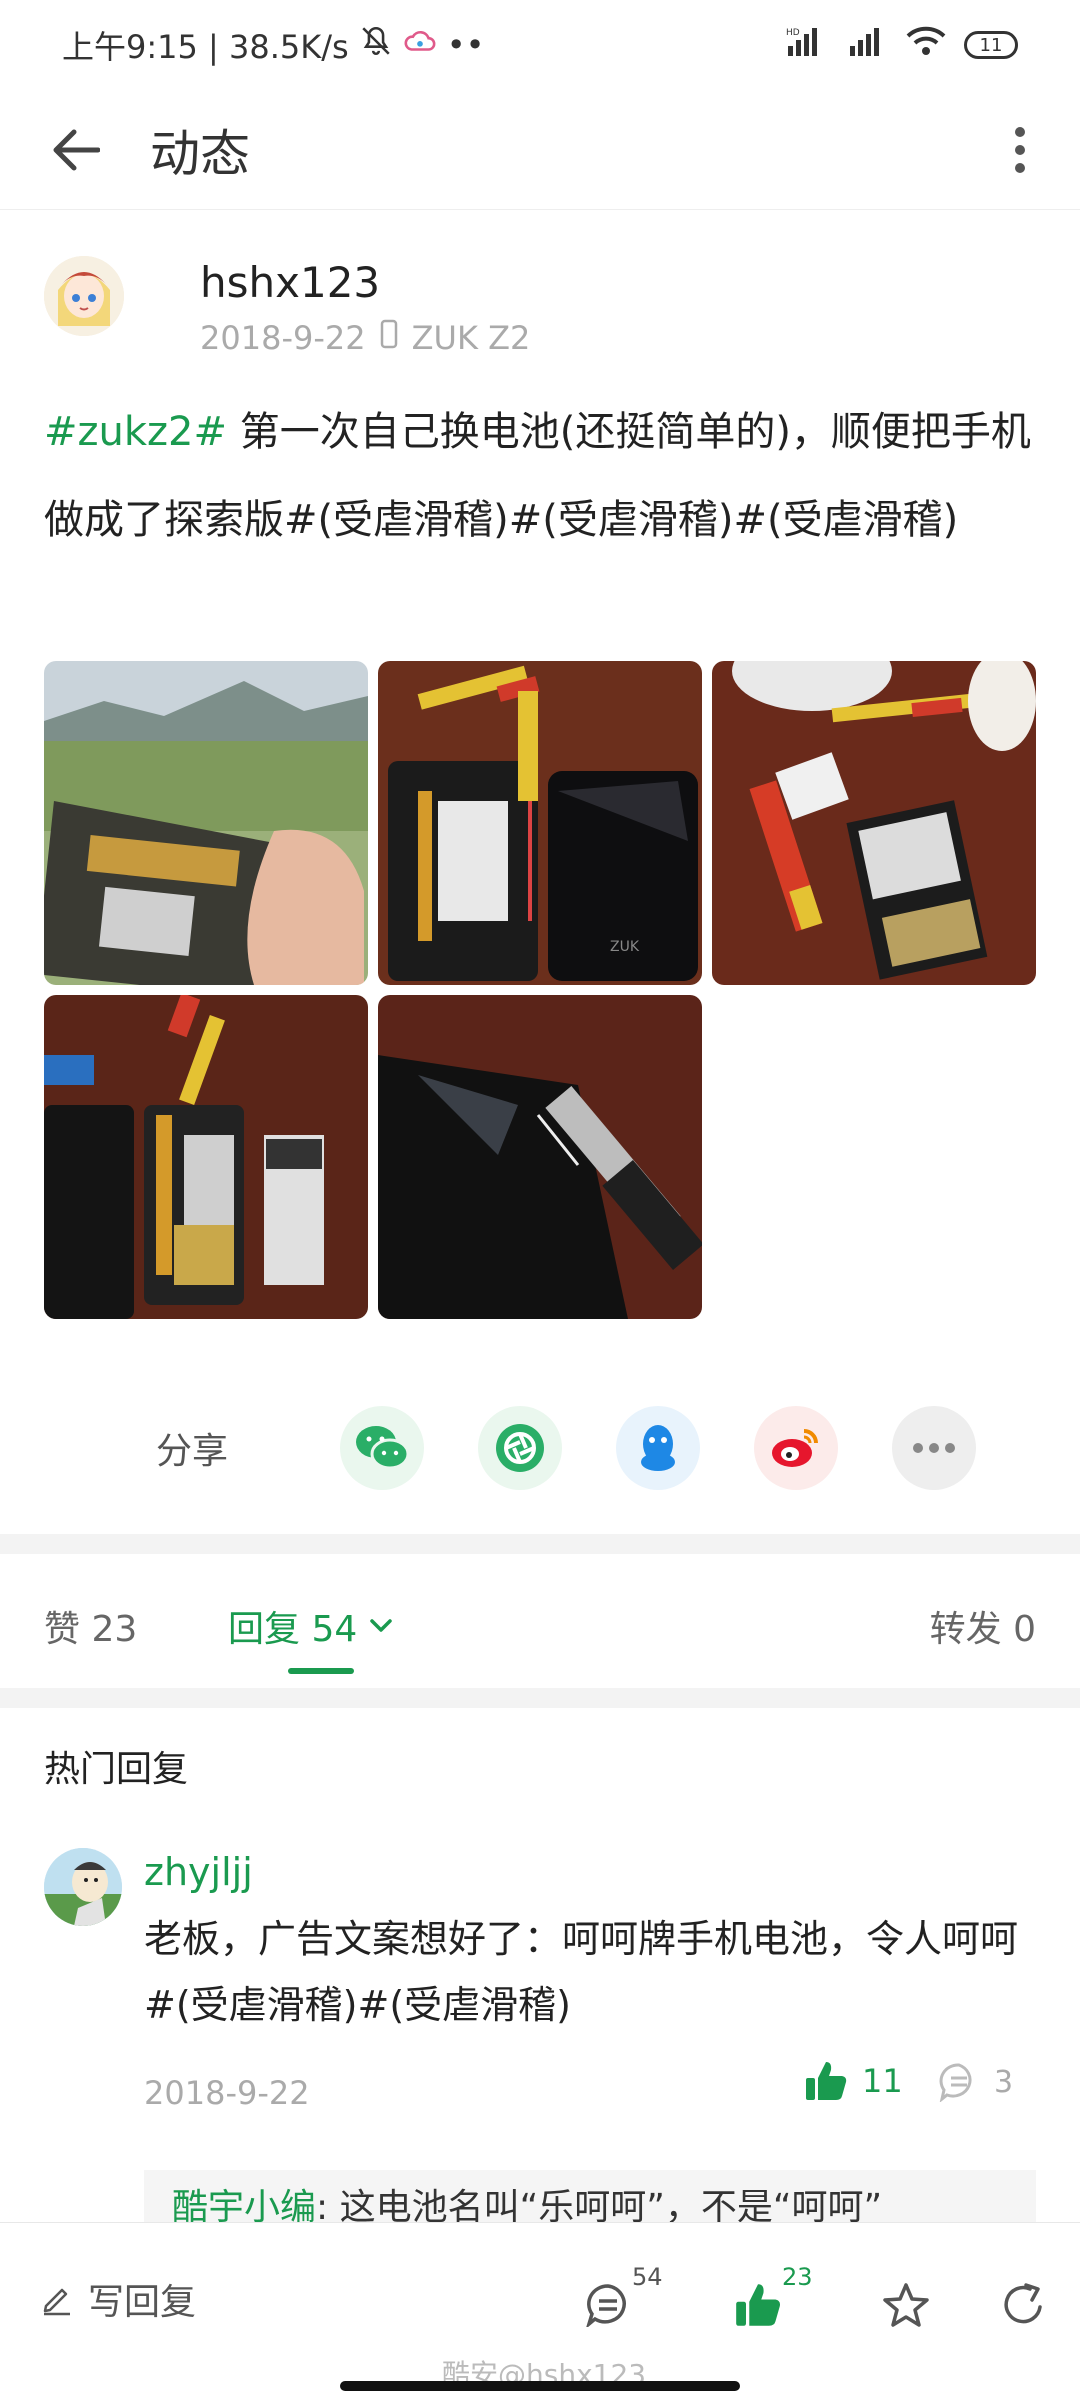 This screenshot has width=1080, height=2400. Describe the element at coordinates (647, 2277) in the screenshot. I see `reply-count: 54` at that location.